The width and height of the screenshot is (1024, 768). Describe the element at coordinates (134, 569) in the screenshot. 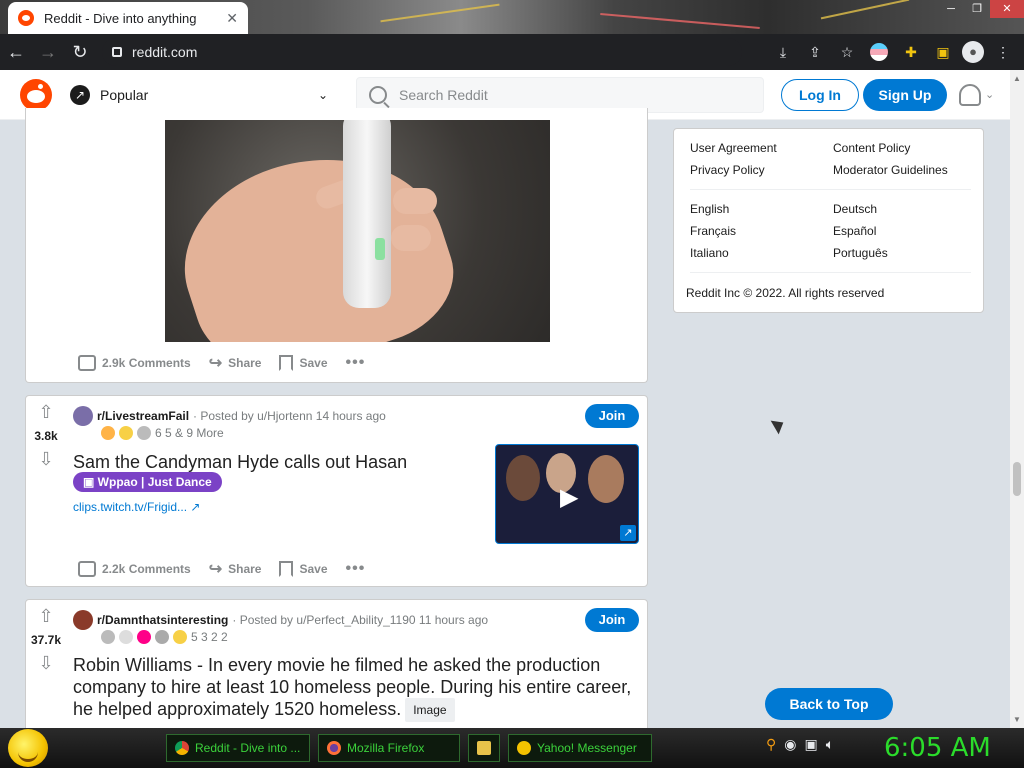

I see `comments-button: 2.2k Comments` at that location.